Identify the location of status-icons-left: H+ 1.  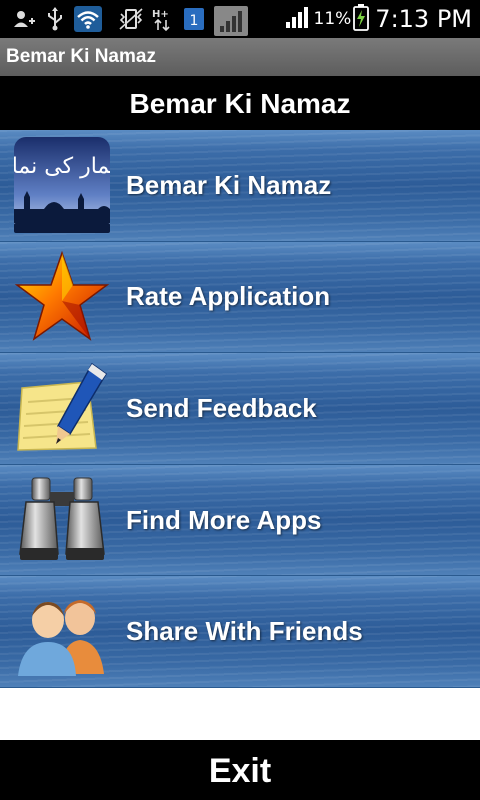
(132, 21).